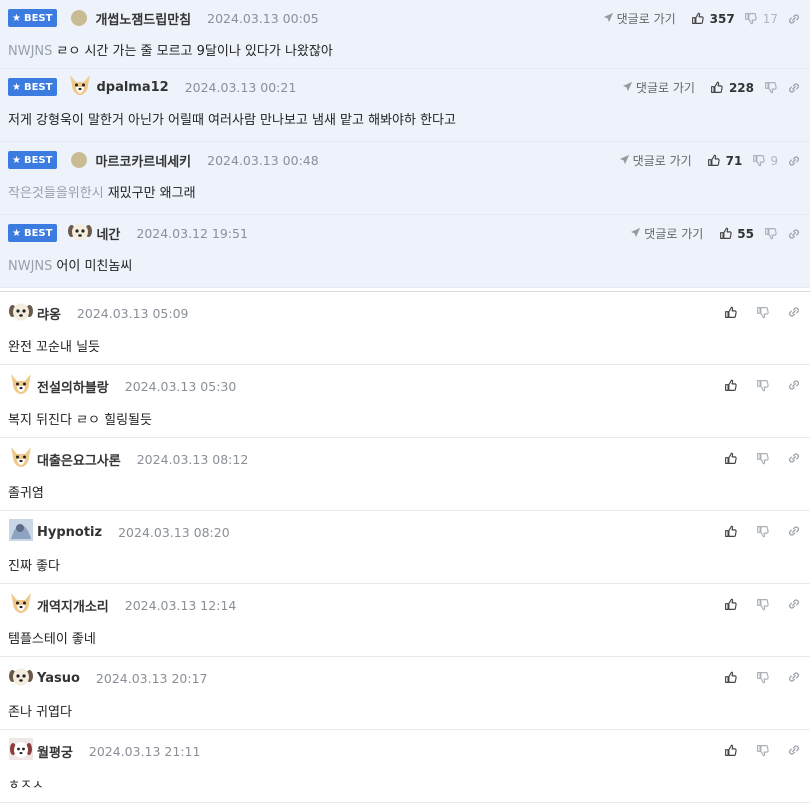  Describe the element at coordinates (122, 605) in the screenshot. I see `comment-header: 개역지개소리 2024.03.13 12:14` at that location.